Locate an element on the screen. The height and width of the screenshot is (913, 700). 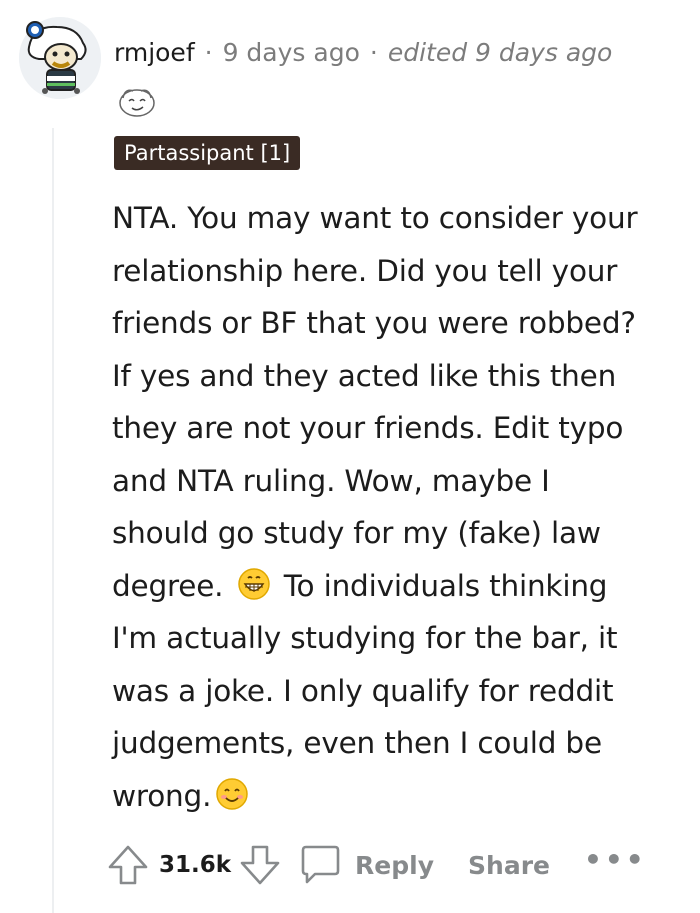
upvote-arrow-icon is located at coordinates (128, 865).